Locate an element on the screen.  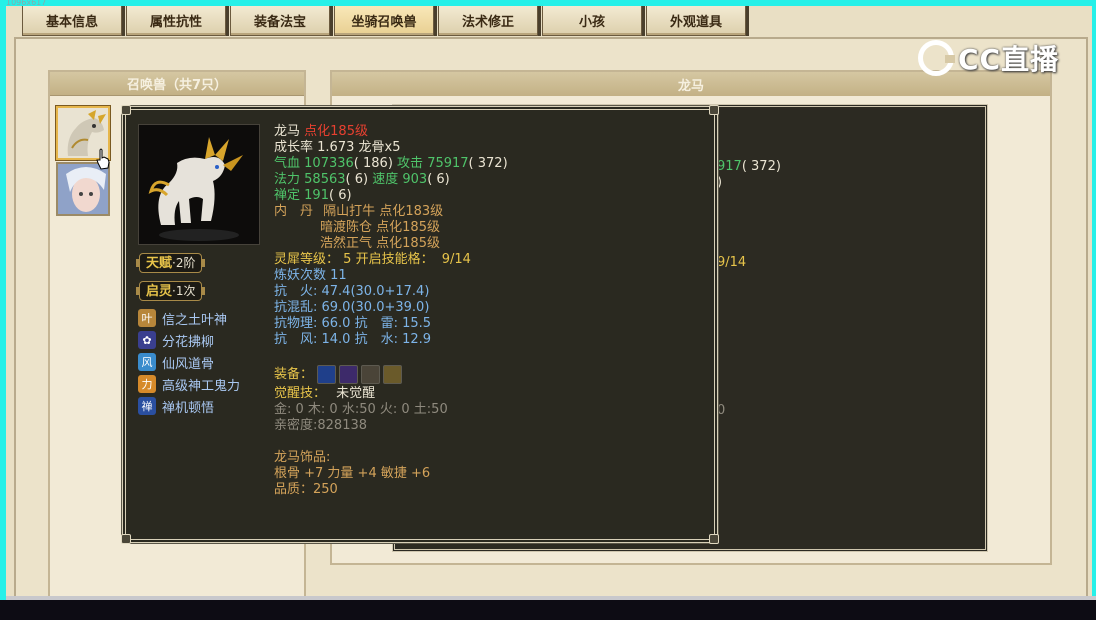
attack-paren-fragment: ( 372) is located at coordinates (761, 166).